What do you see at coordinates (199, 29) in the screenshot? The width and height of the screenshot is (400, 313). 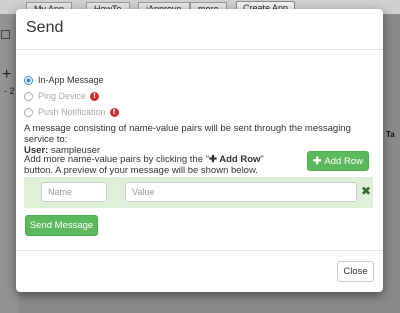 I see `modal-header: Send` at bounding box center [199, 29].